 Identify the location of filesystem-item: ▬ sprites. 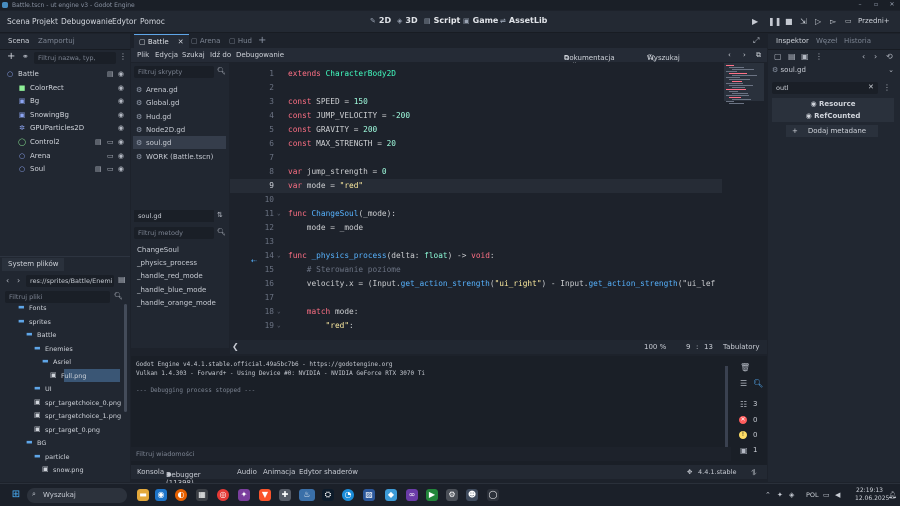
(64, 321).